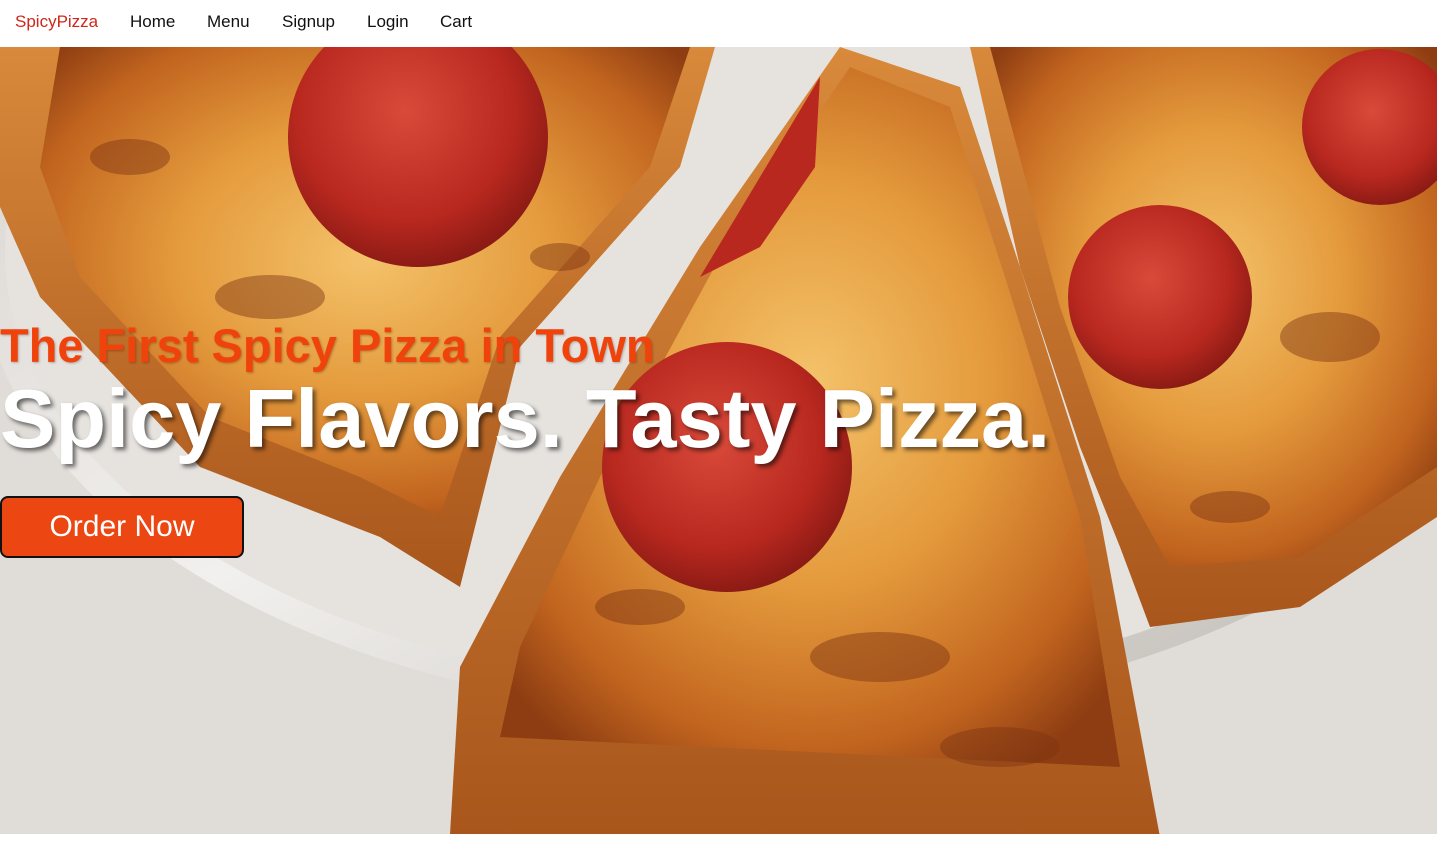 The image size is (1437, 846). Describe the element at coordinates (122, 527) in the screenshot. I see `order-now-button: Order Now` at that location.